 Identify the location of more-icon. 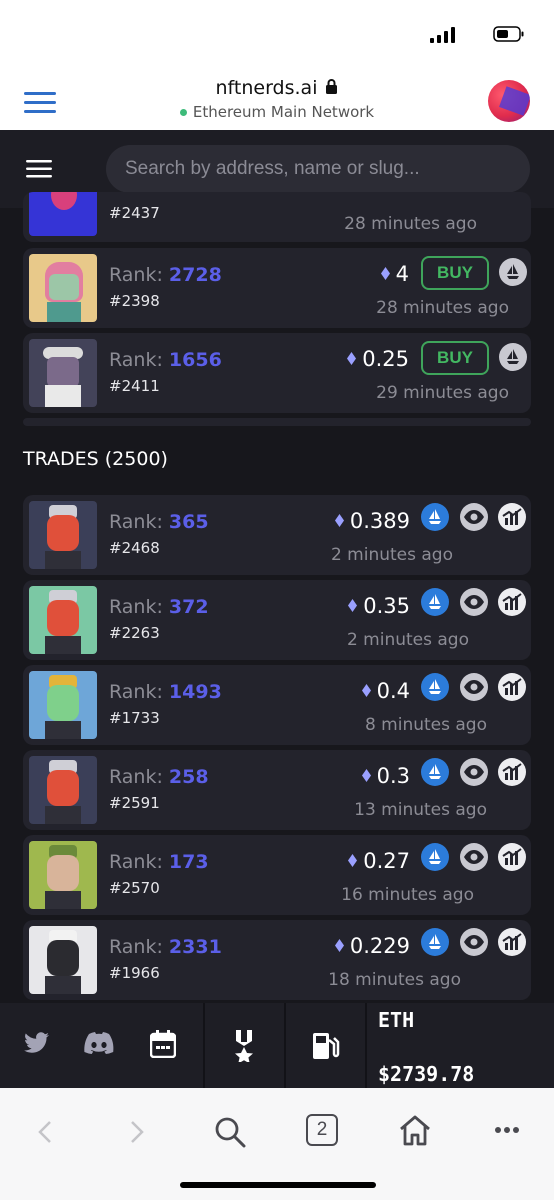
(507, 1130).